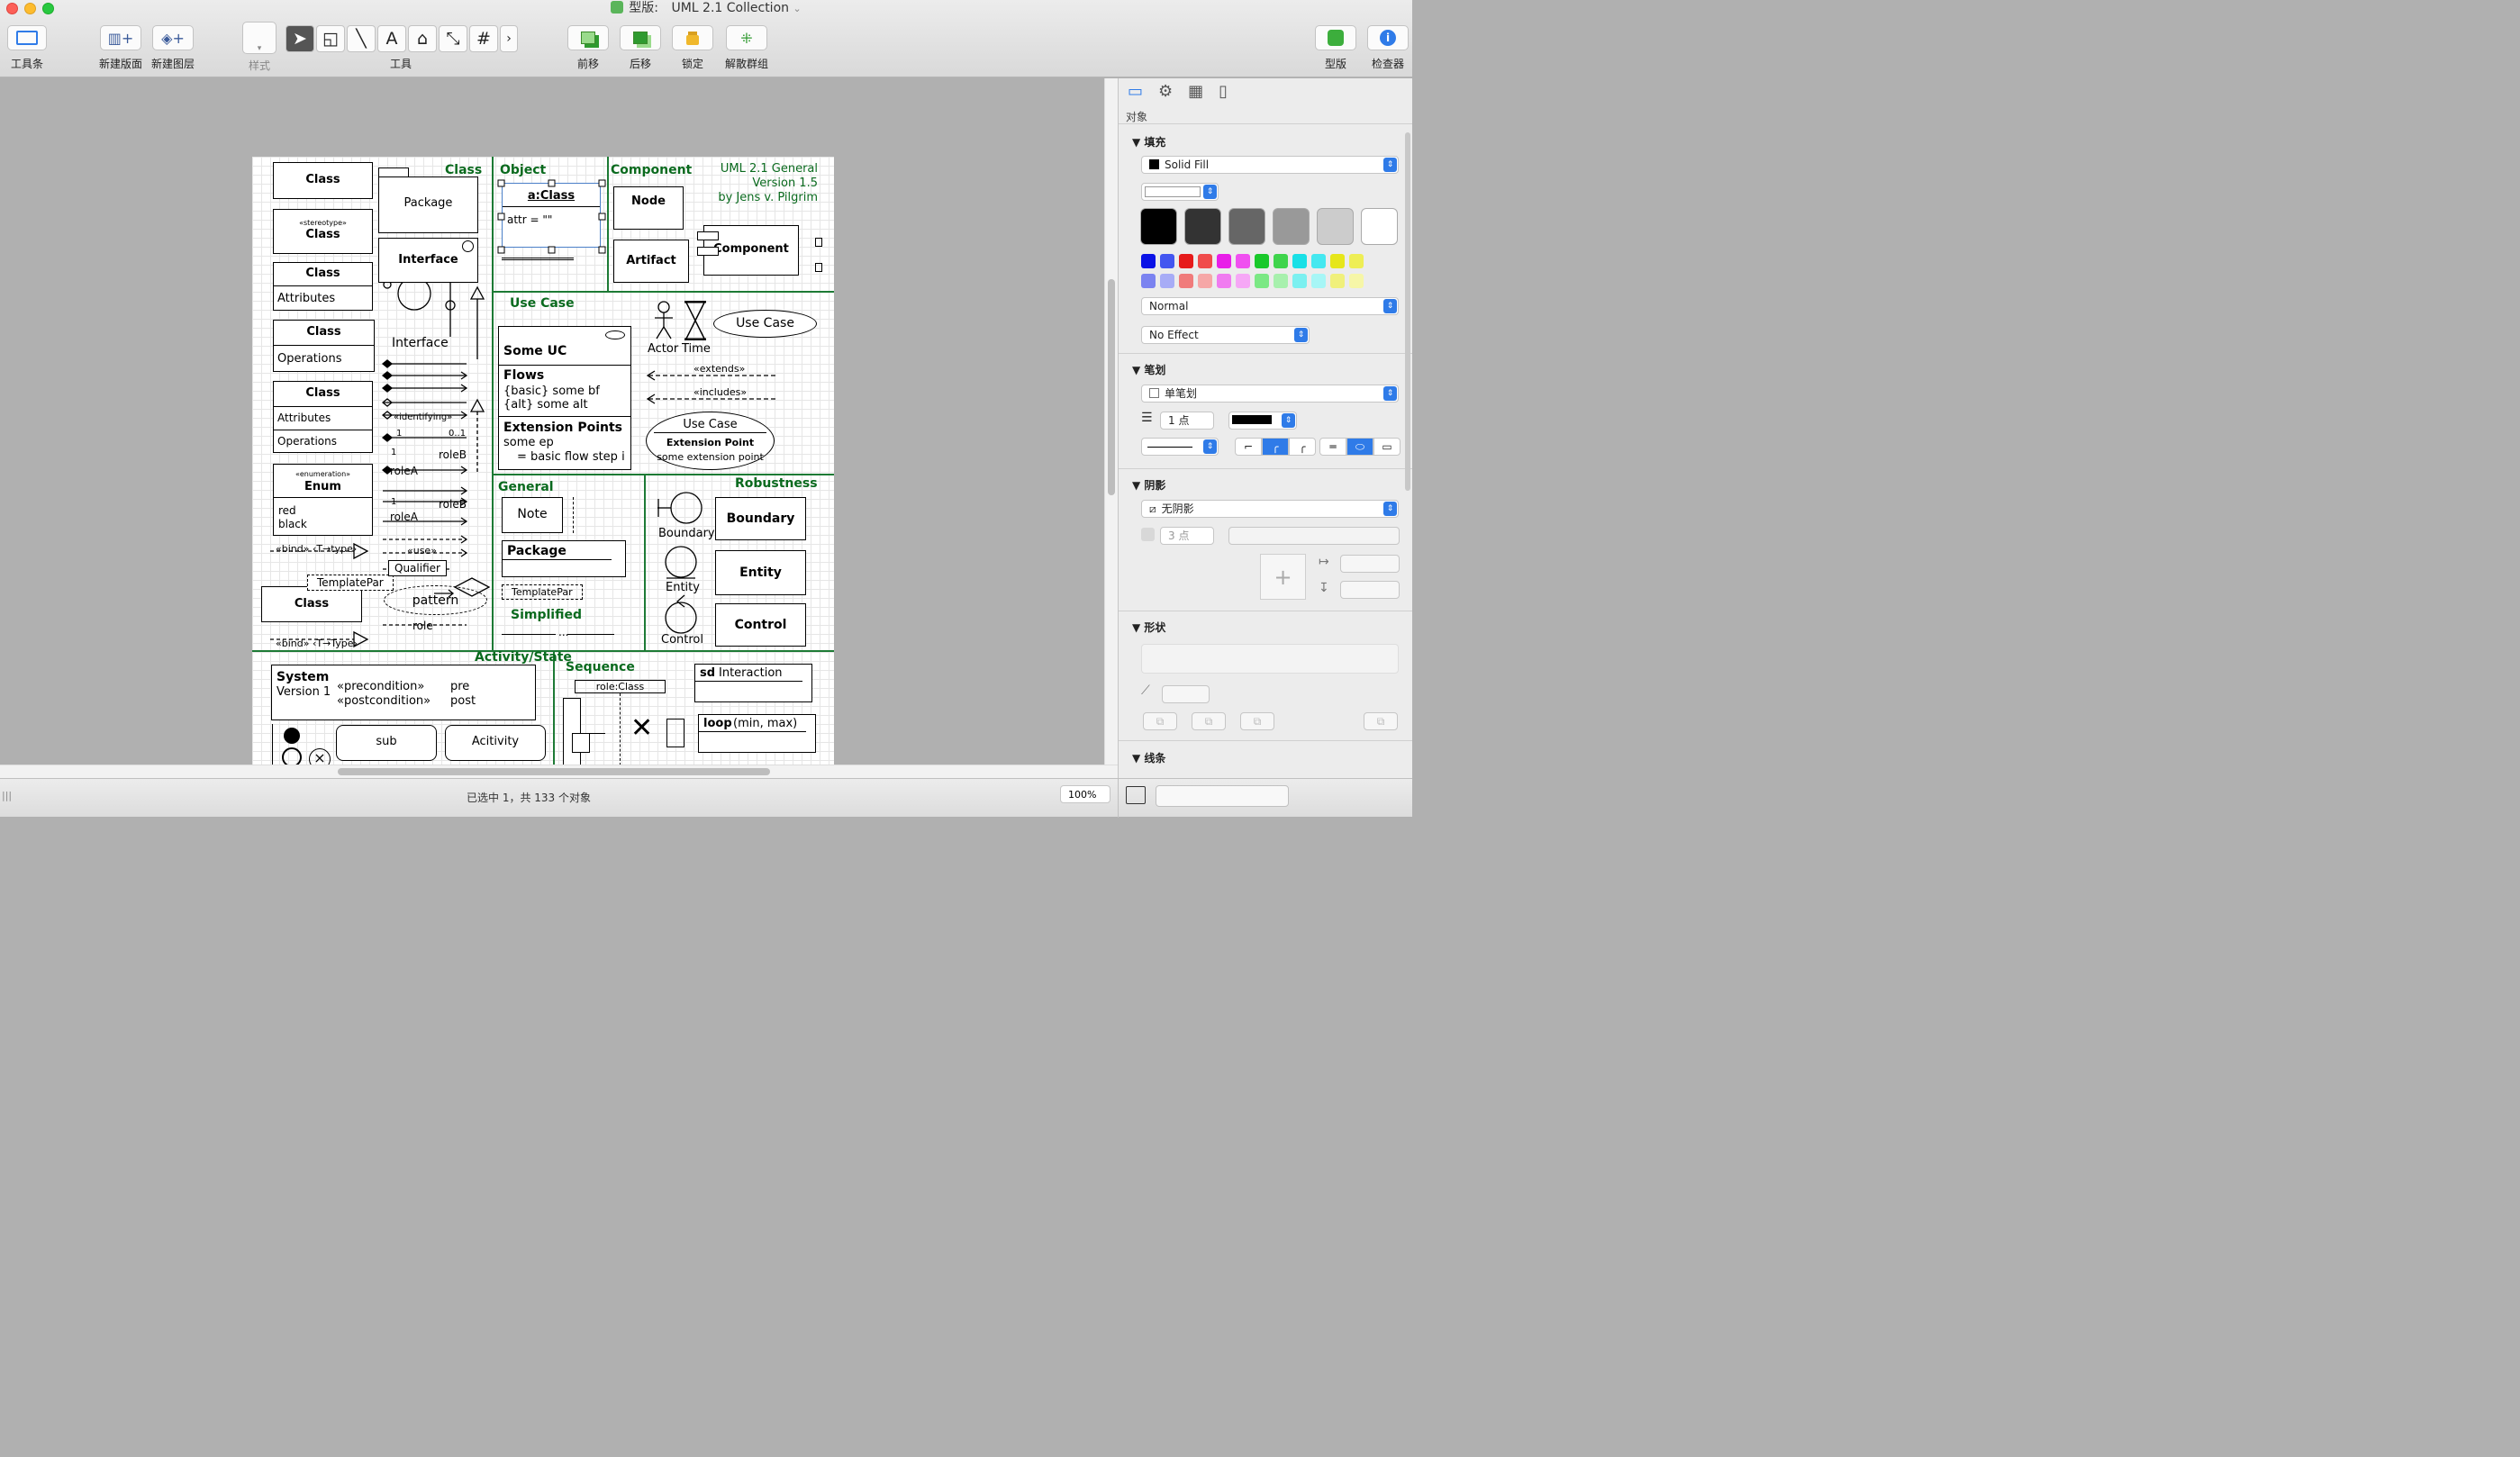 This screenshot has width=2520, height=1457. I want to click on round-corner-icon: ╭, so click(1275, 447).